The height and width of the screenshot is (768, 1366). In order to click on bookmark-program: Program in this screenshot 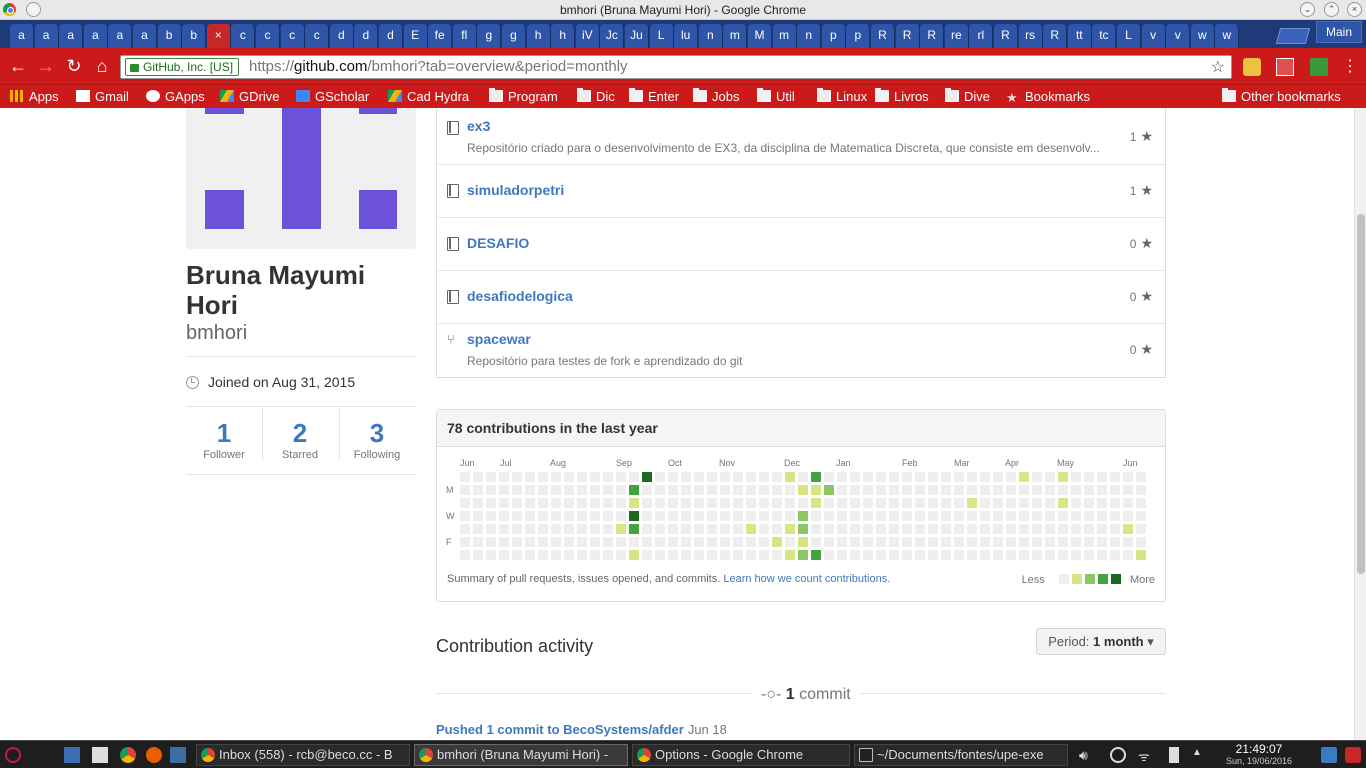, I will do `click(523, 97)`.